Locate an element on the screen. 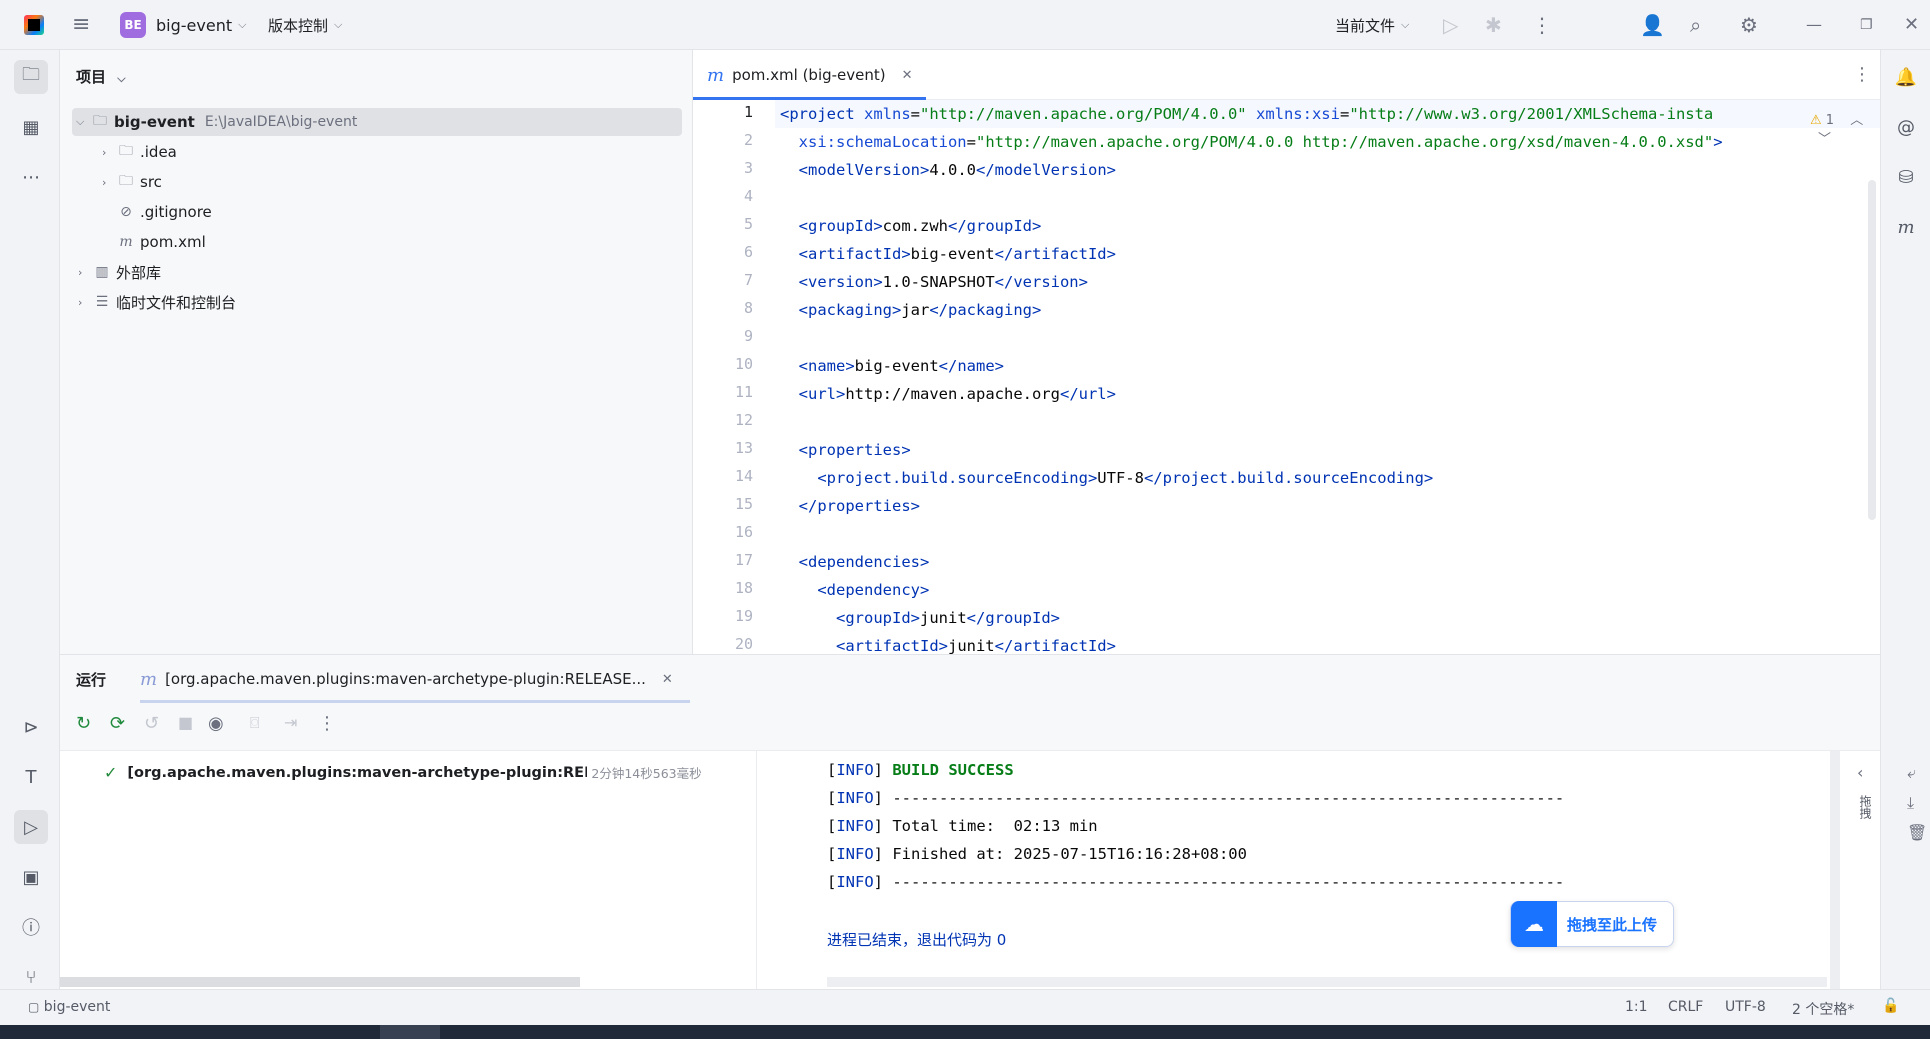  chevron-down-icon: ﹀ is located at coordinates (1824, 139).